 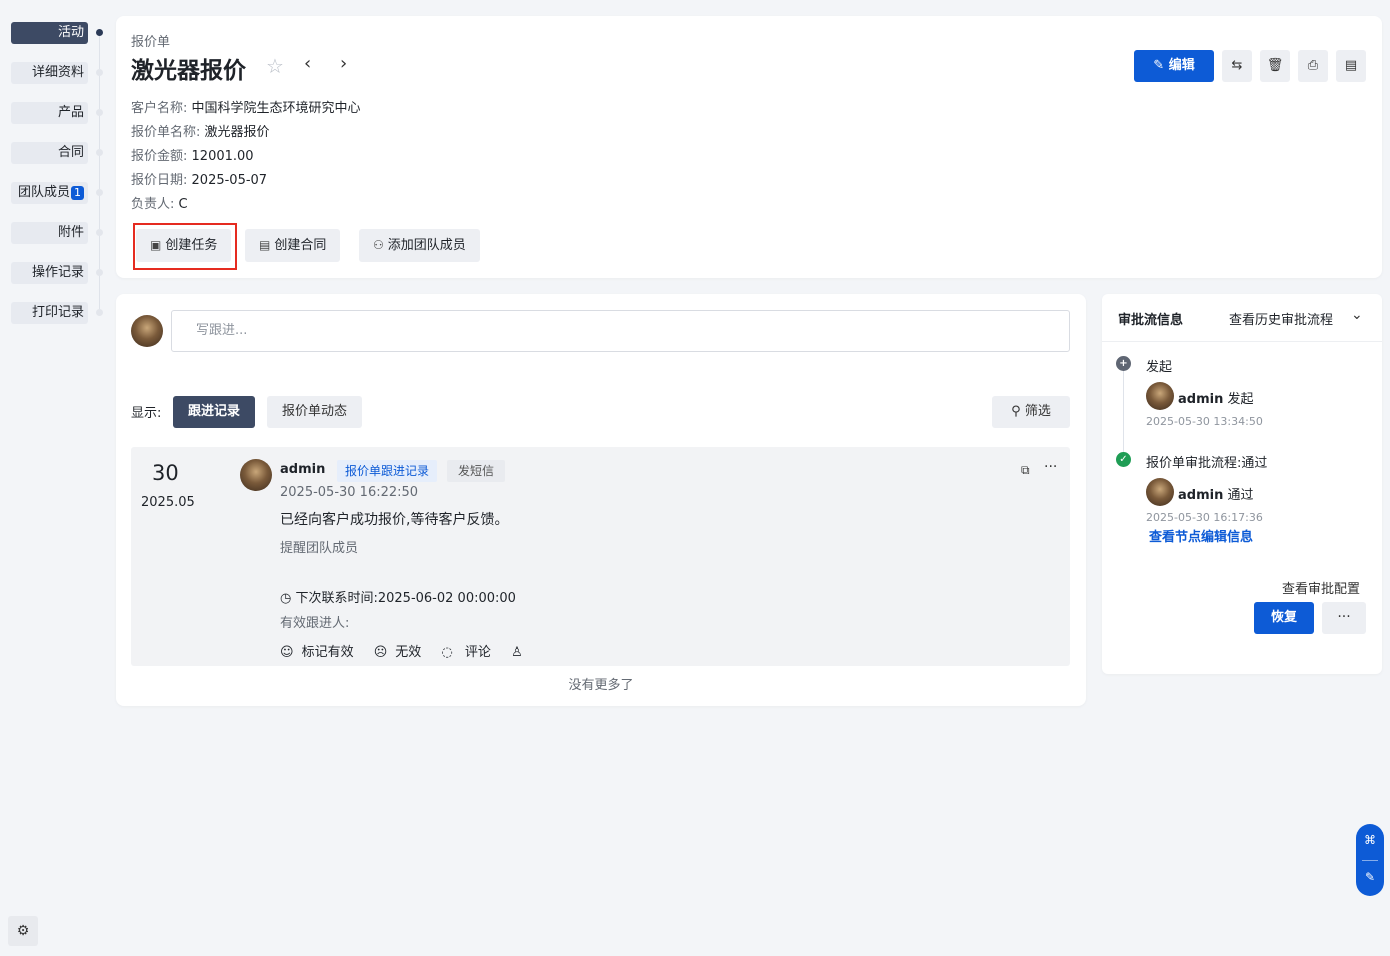 What do you see at coordinates (49, 313) in the screenshot?
I see `nav-item-print-log: 打印记录` at bounding box center [49, 313].